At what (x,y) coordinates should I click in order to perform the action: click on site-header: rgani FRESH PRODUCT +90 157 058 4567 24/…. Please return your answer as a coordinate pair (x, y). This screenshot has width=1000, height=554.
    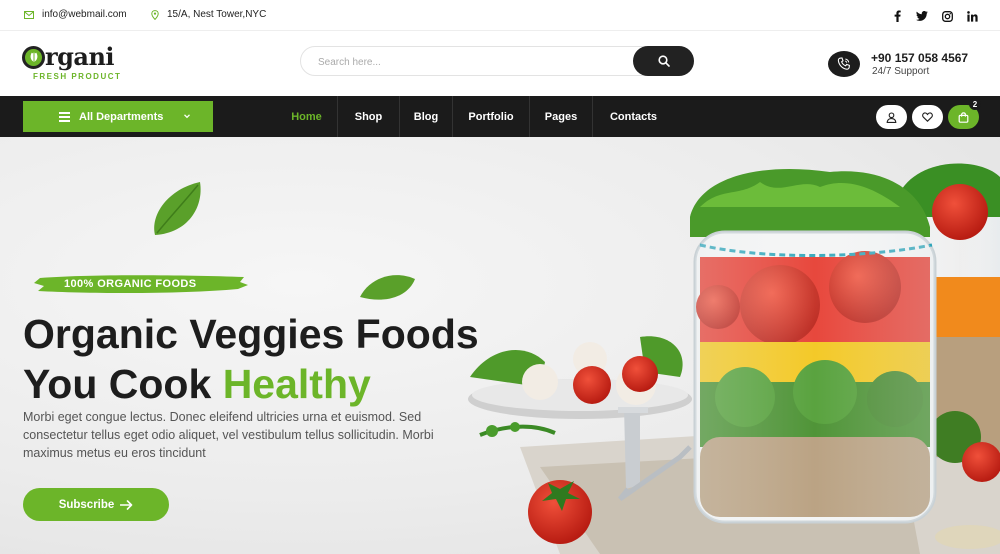
    Looking at the image, I should click on (500, 63).